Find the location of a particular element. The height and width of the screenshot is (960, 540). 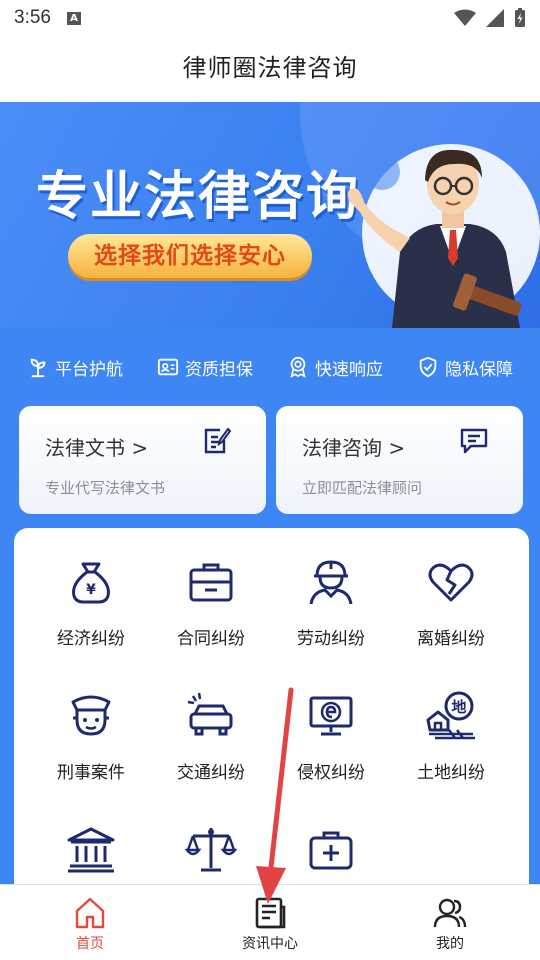

category-divorce: 离婚纠纷 is located at coordinates (451, 602).